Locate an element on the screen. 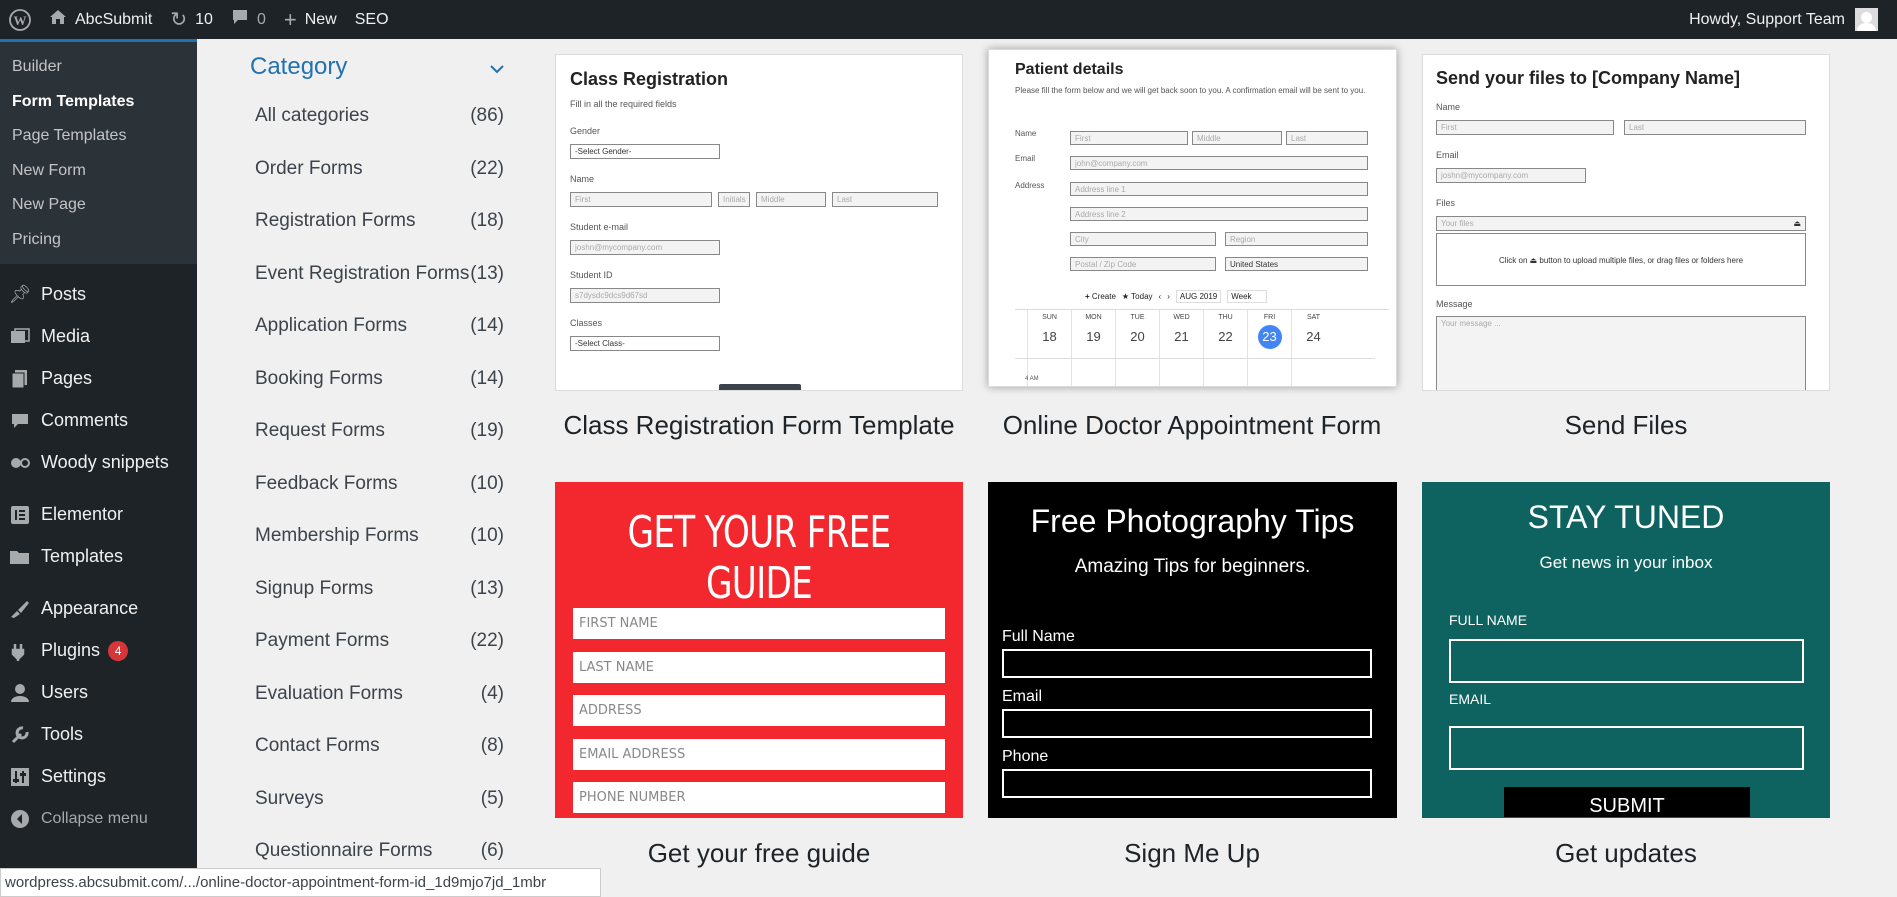  category-item: Payment Forms (22) is located at coordinates (380, 641).